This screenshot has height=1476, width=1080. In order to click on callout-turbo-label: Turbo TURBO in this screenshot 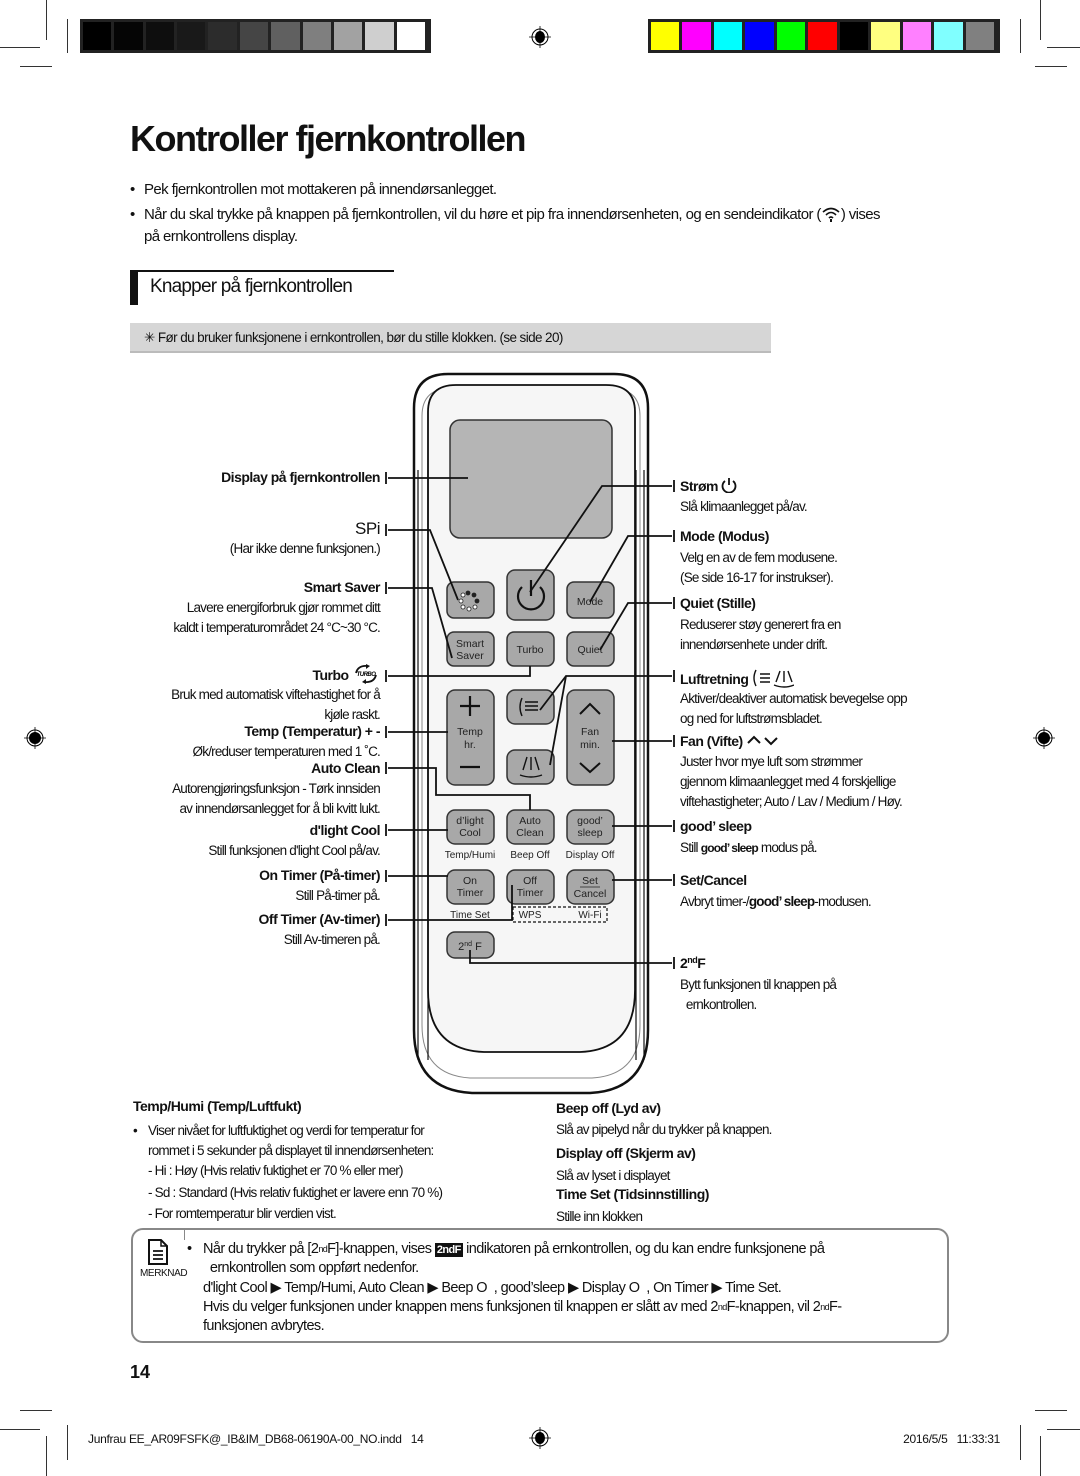, I will do `click(346, 674)`.